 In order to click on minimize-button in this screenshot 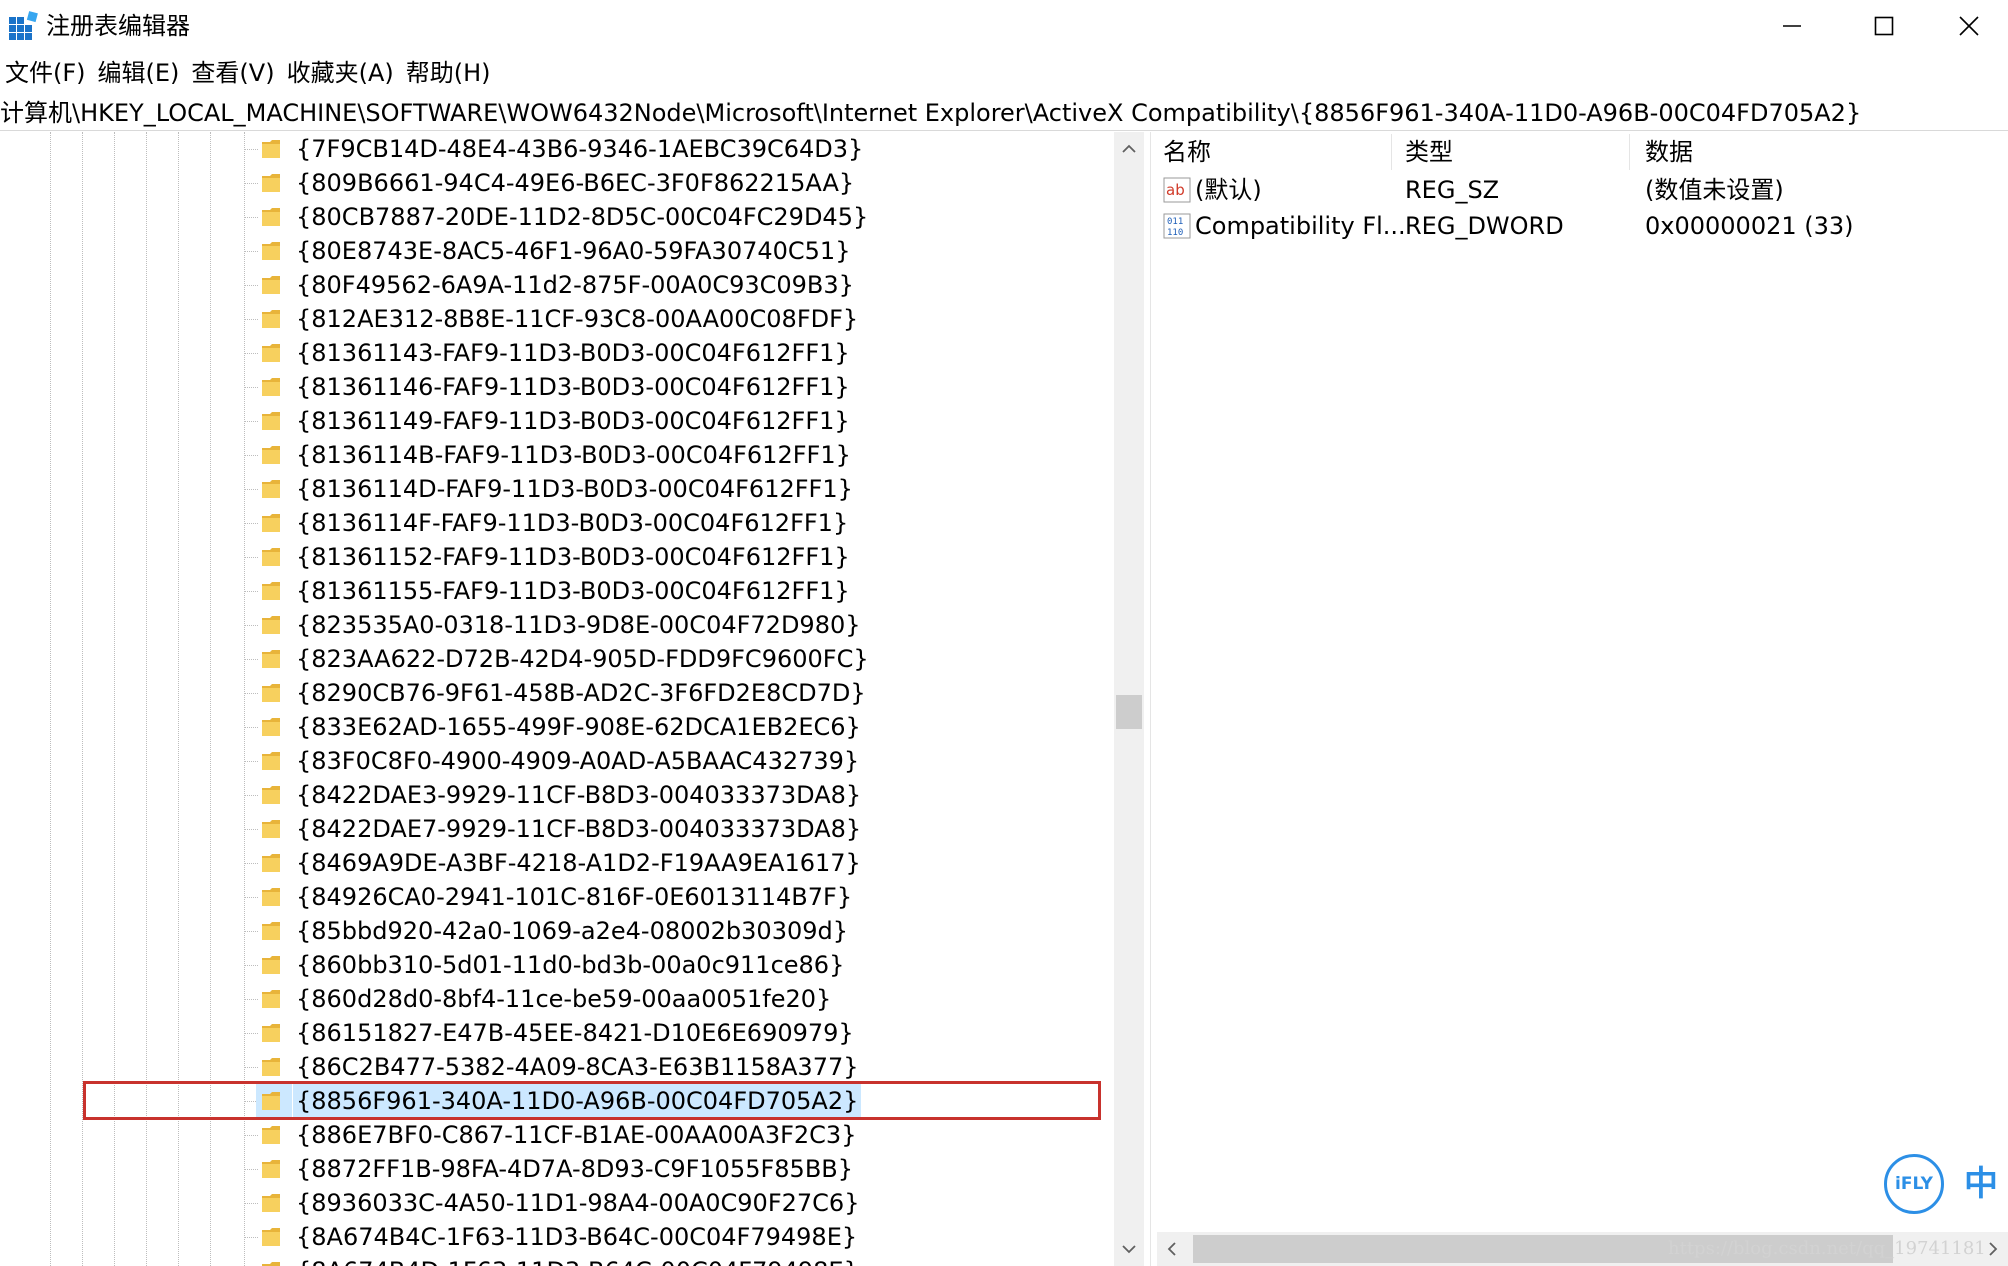, I will do `click(1792, 26)`.